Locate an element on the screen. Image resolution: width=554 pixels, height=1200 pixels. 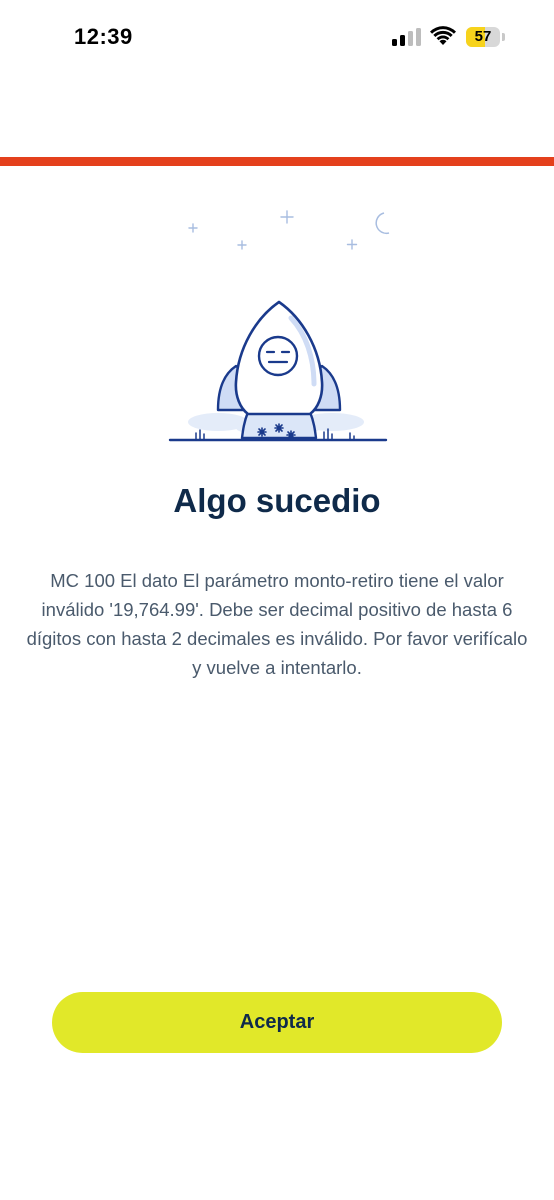
battery-charging-icon: 57 is located at coordinates (486, 37).